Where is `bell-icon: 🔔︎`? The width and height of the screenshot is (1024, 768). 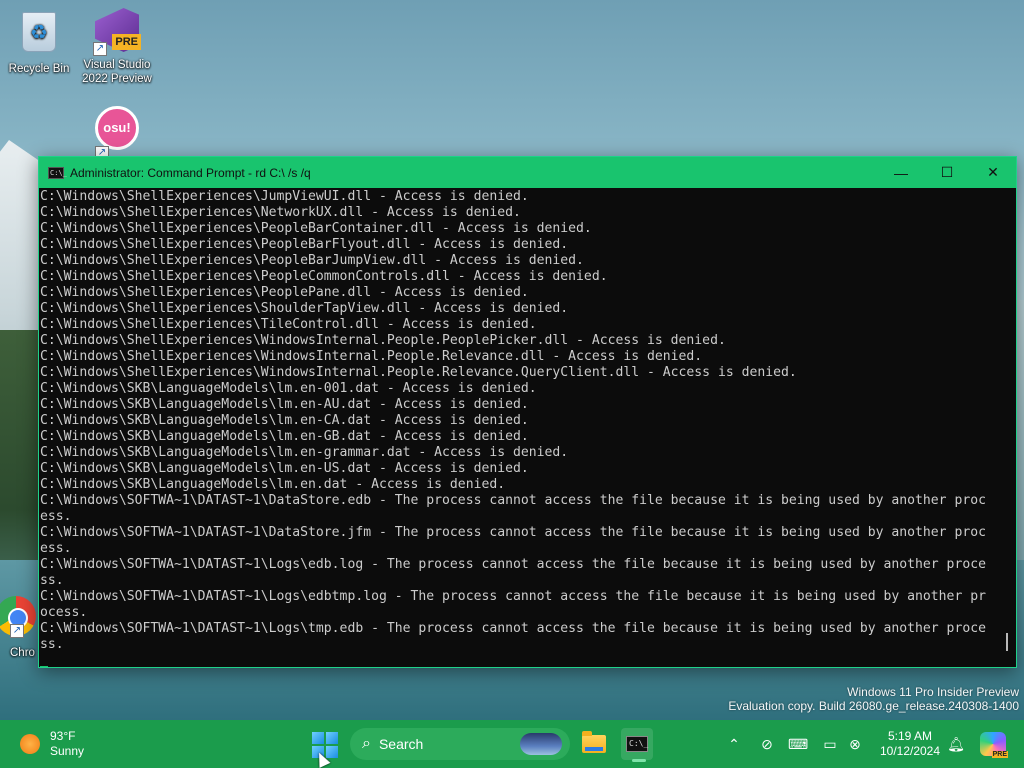
bell-icon: 🔔︎ is located at coordinates (956, 744).